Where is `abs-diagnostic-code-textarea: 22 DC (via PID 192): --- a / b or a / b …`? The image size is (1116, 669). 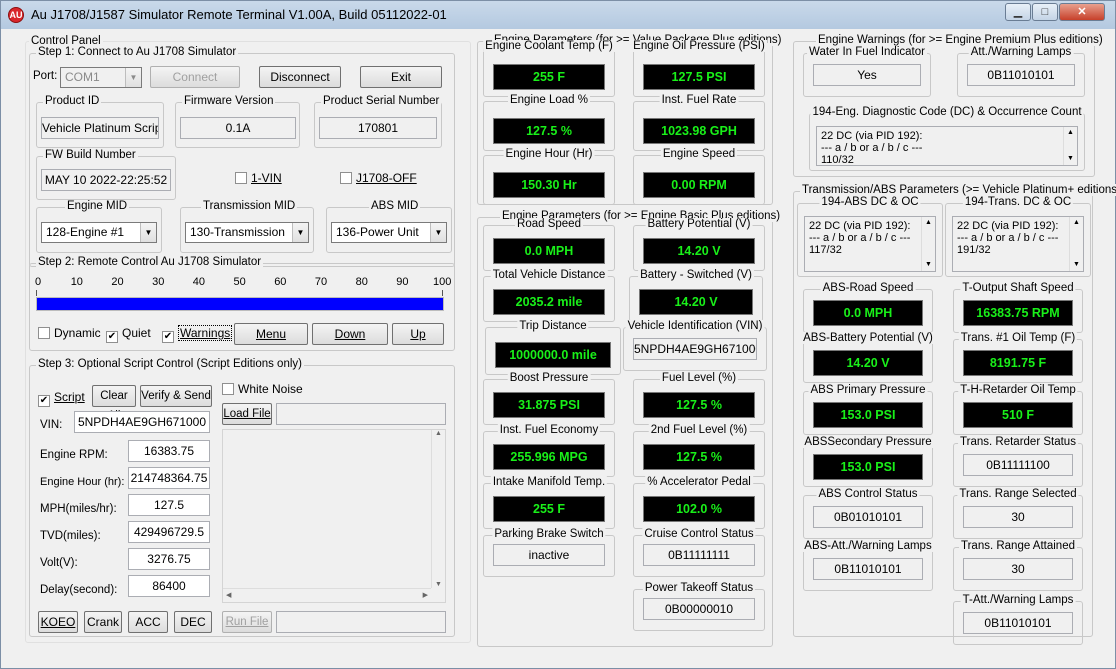 abs-diagnostic-code-textarea: 22 DC (via PID 192): --- a / b or a / b … is located at coordinates (870, 244).